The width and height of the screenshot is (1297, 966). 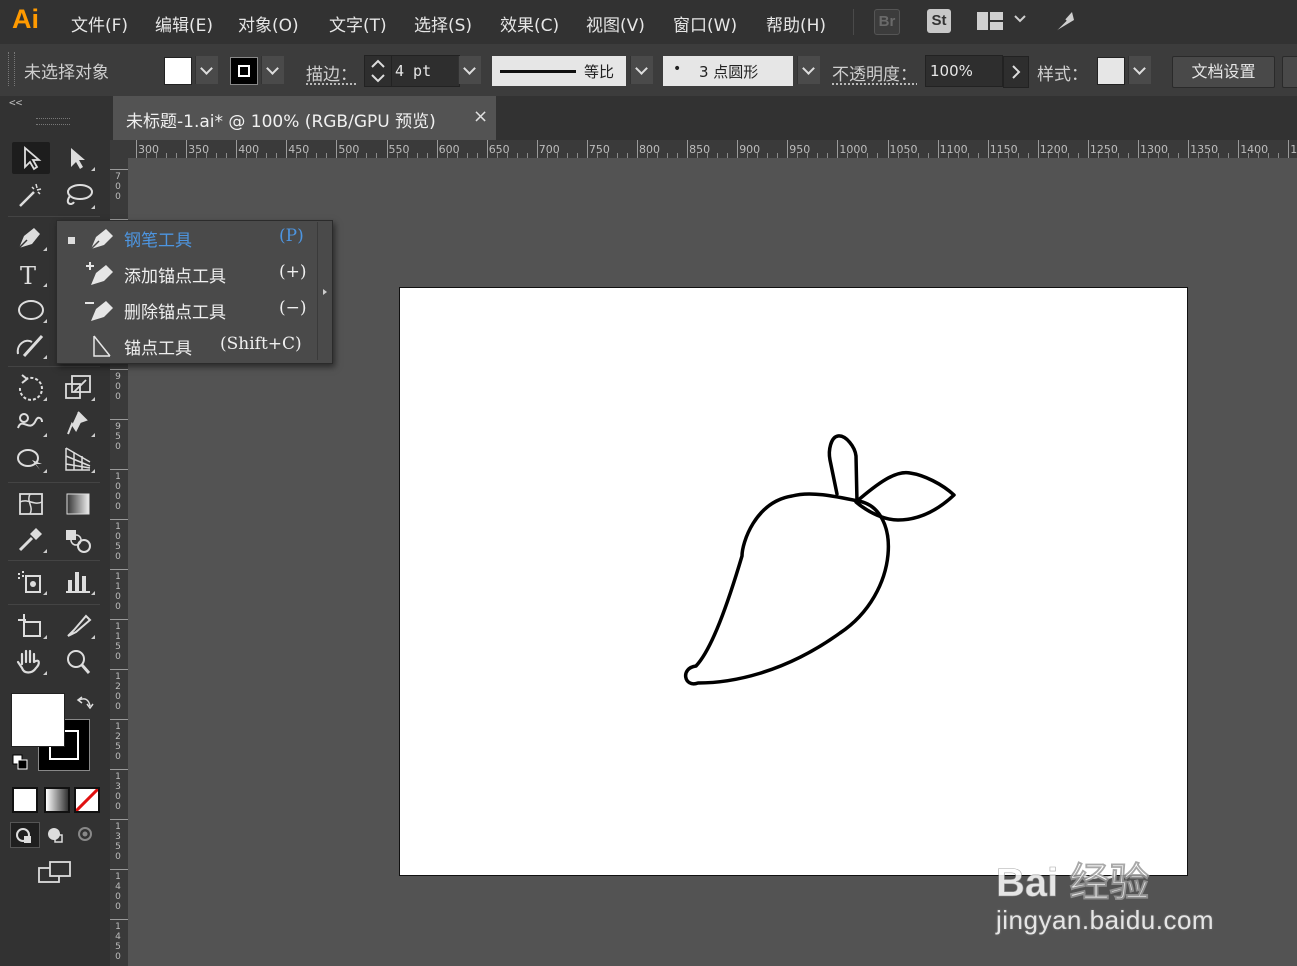 I want to click on flyout-item-add-anchor: 添加锚点工具 (+), so click(x=186, y=274).